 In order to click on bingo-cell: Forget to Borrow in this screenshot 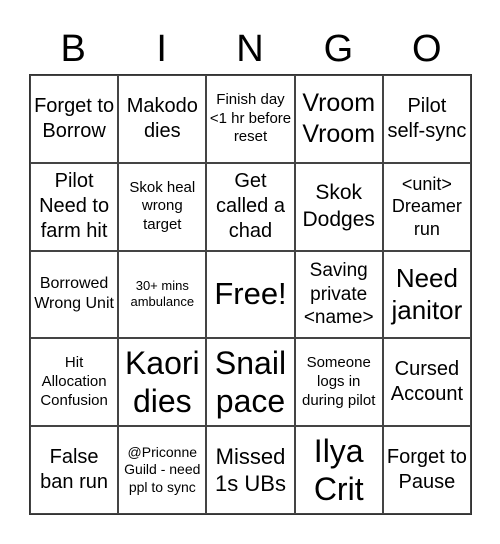, I will do `click(74, 119)`.